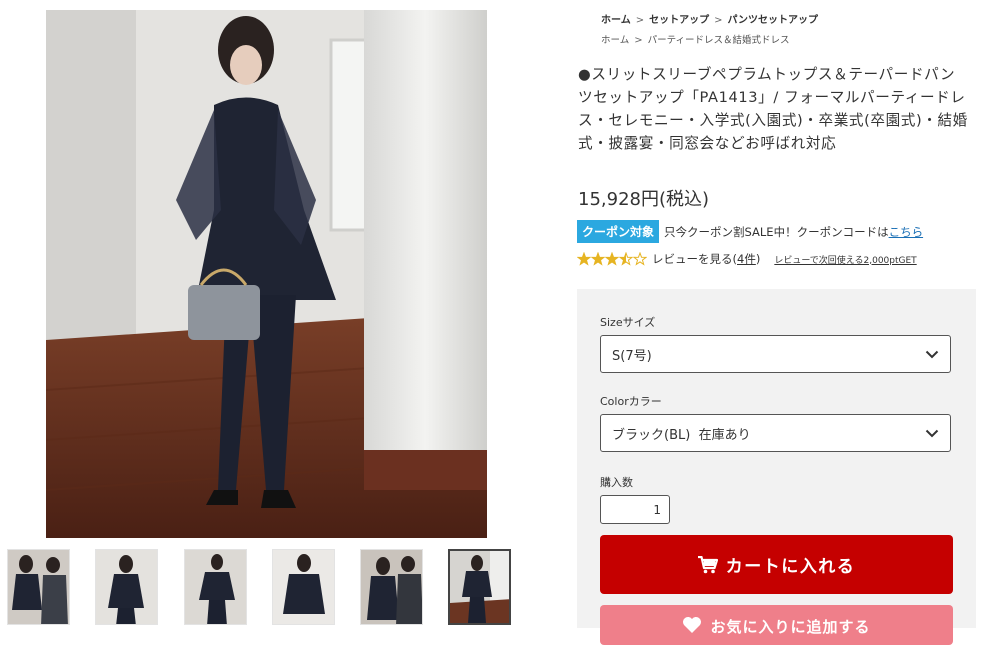 The image size is (981, 645). I want to click on breadcrumb-secondary: ホーム > パーティードレス＆結婚式ドレス, so click(709, 41).